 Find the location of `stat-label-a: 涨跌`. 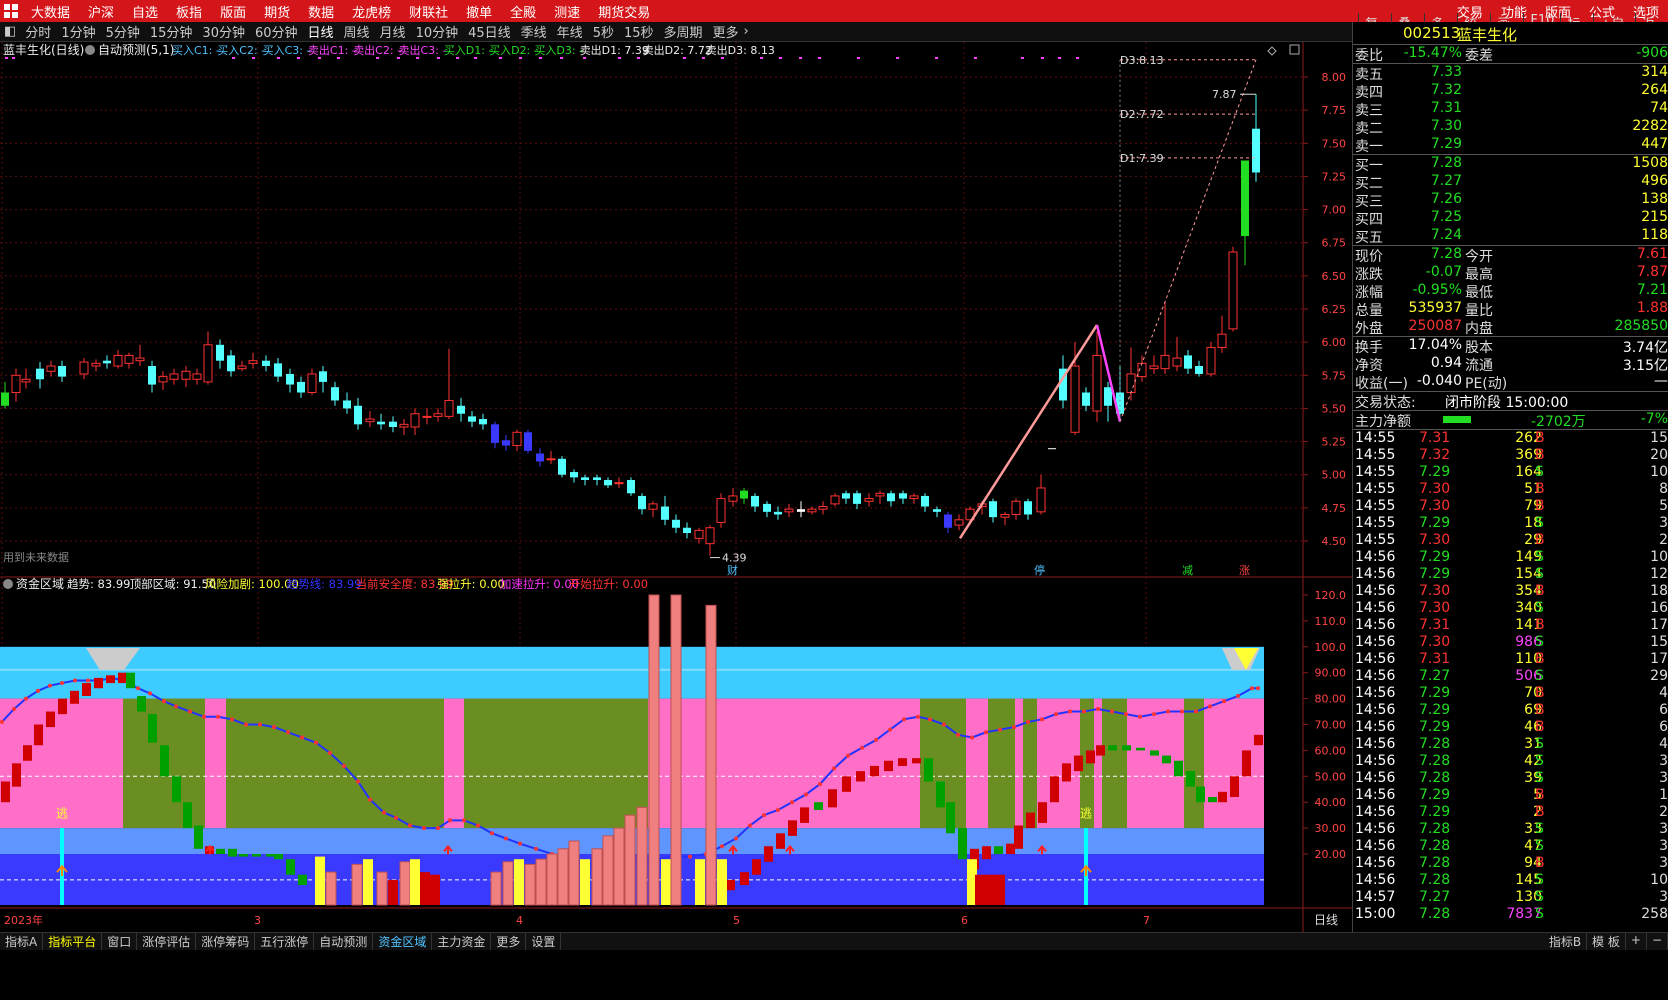

stat-label-a: 涨跌 is located at coordinates (1369, 274).